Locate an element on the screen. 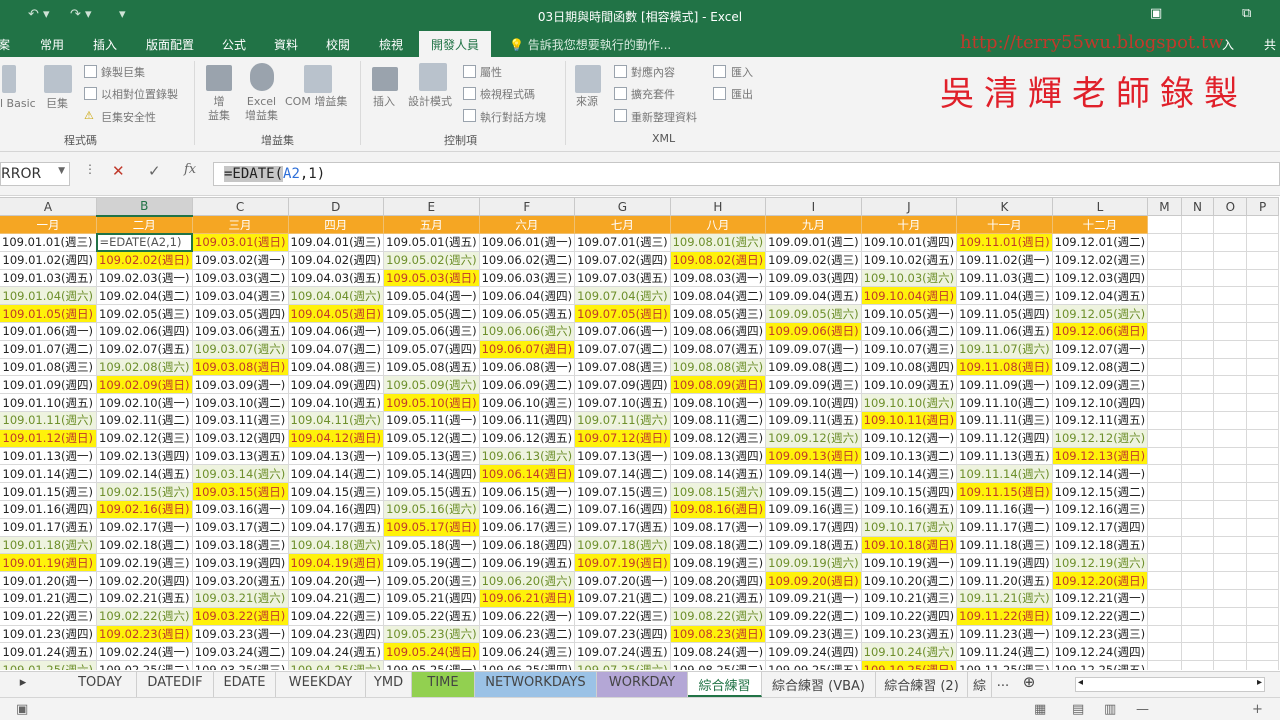 The height and width of the screenshot is (720, 1280). column-header: G is located at coordinates (622, 206).